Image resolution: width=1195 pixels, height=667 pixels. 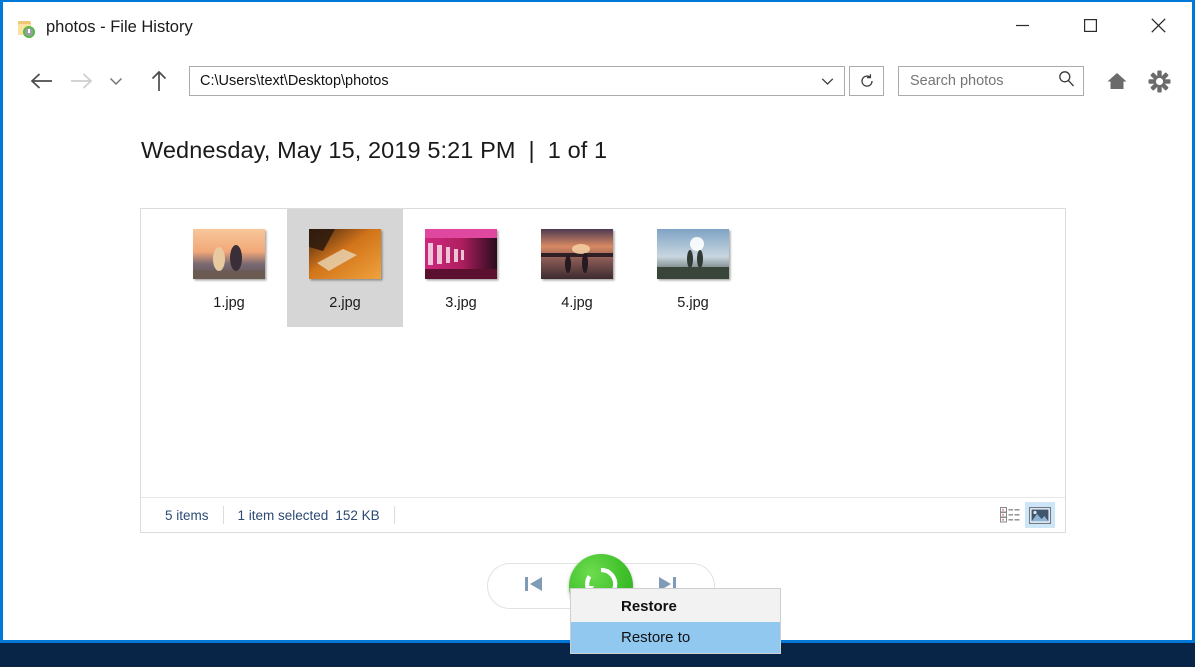 I want to click on file-name-label: 2.jpg, so click(x=345, y=303).